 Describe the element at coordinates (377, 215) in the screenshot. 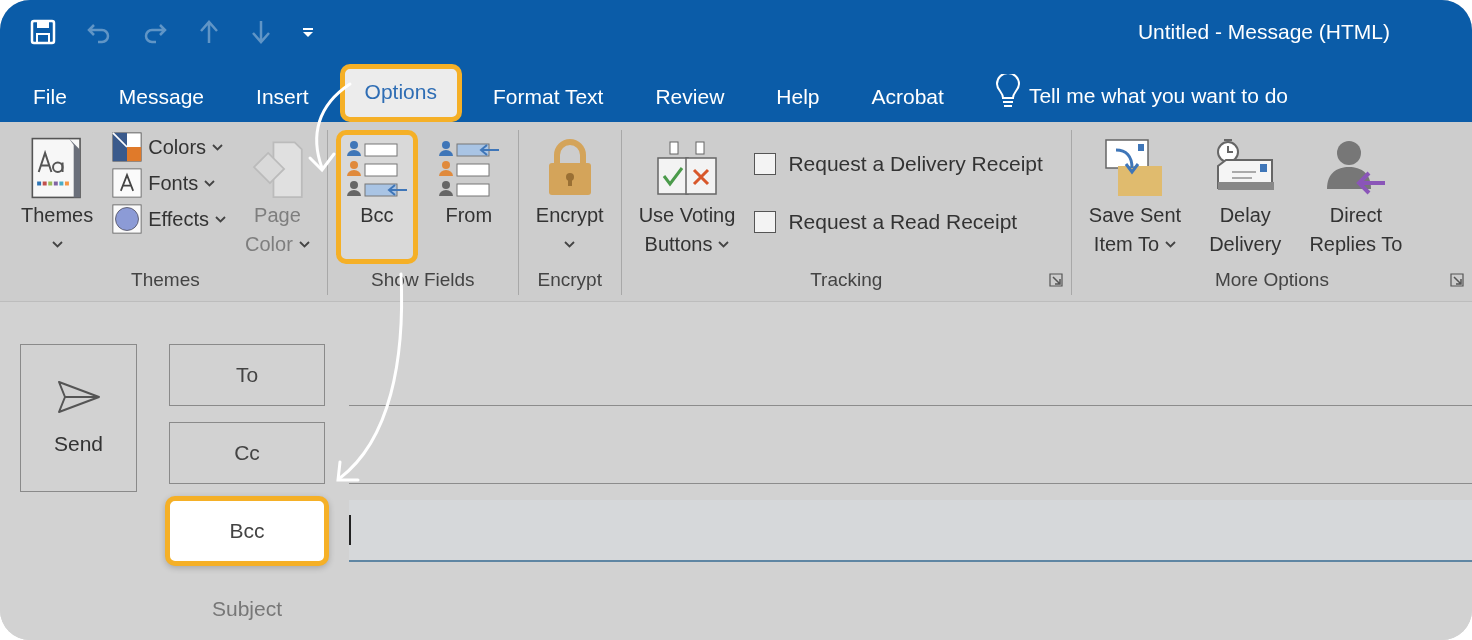

I see `button-label: Bcc` at that location.